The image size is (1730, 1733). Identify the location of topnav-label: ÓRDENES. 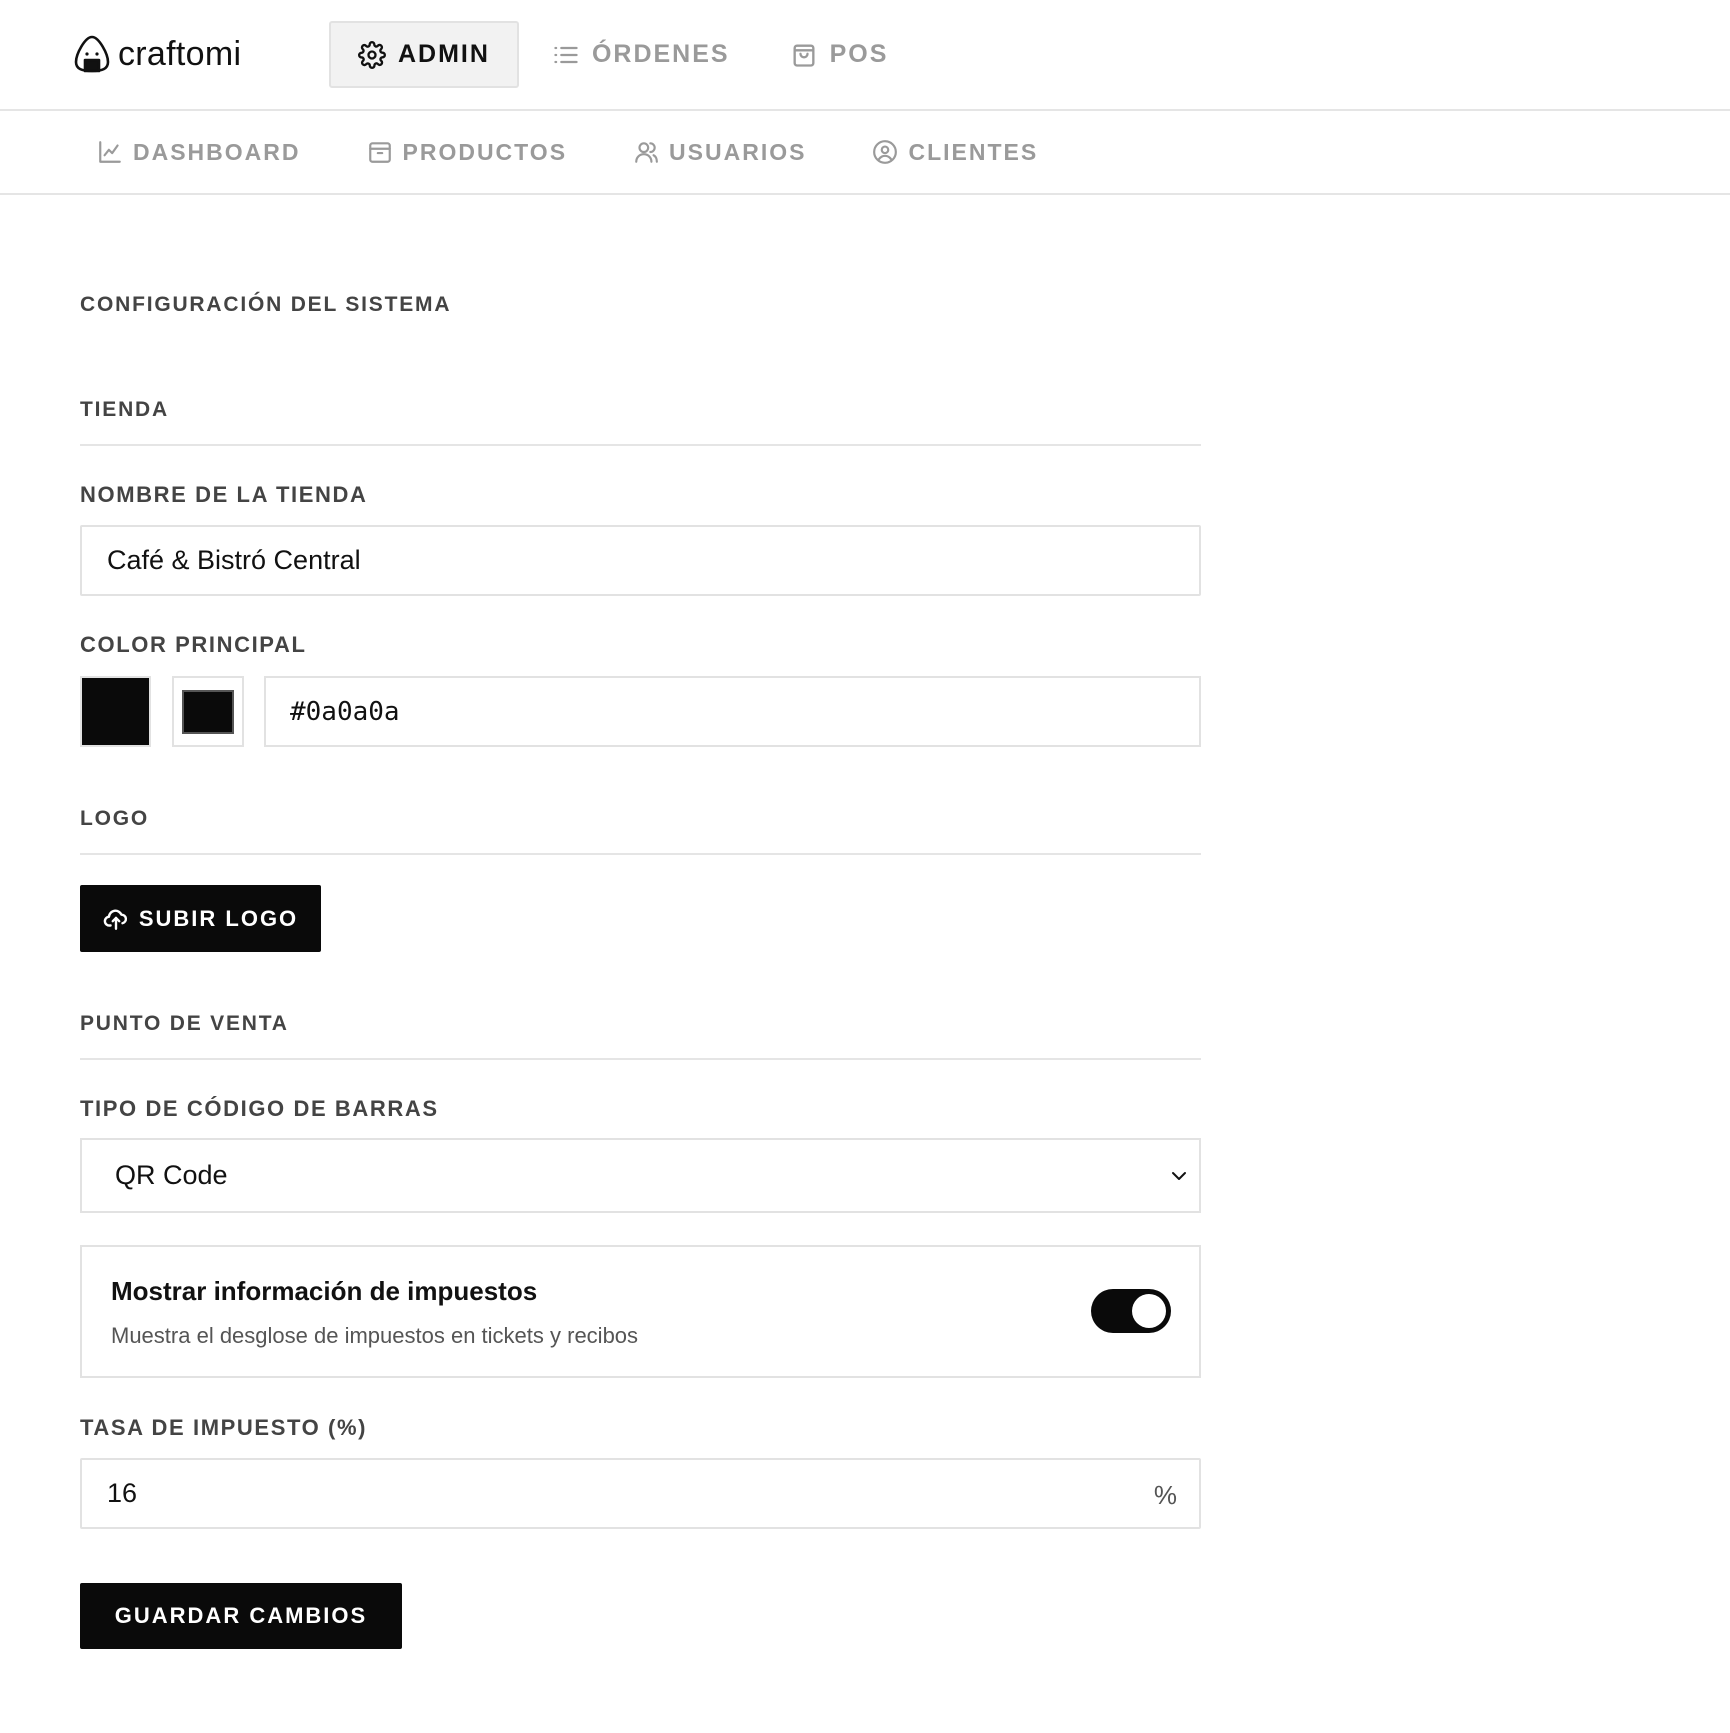
(660, 54).